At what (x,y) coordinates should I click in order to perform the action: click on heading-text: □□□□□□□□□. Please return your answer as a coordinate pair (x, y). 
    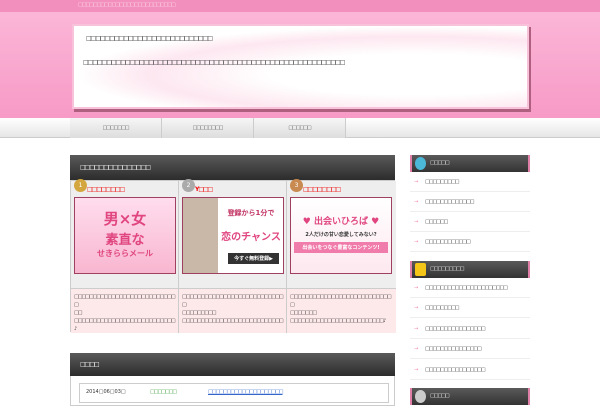
    Looking at the image, I should click on (447, 269).